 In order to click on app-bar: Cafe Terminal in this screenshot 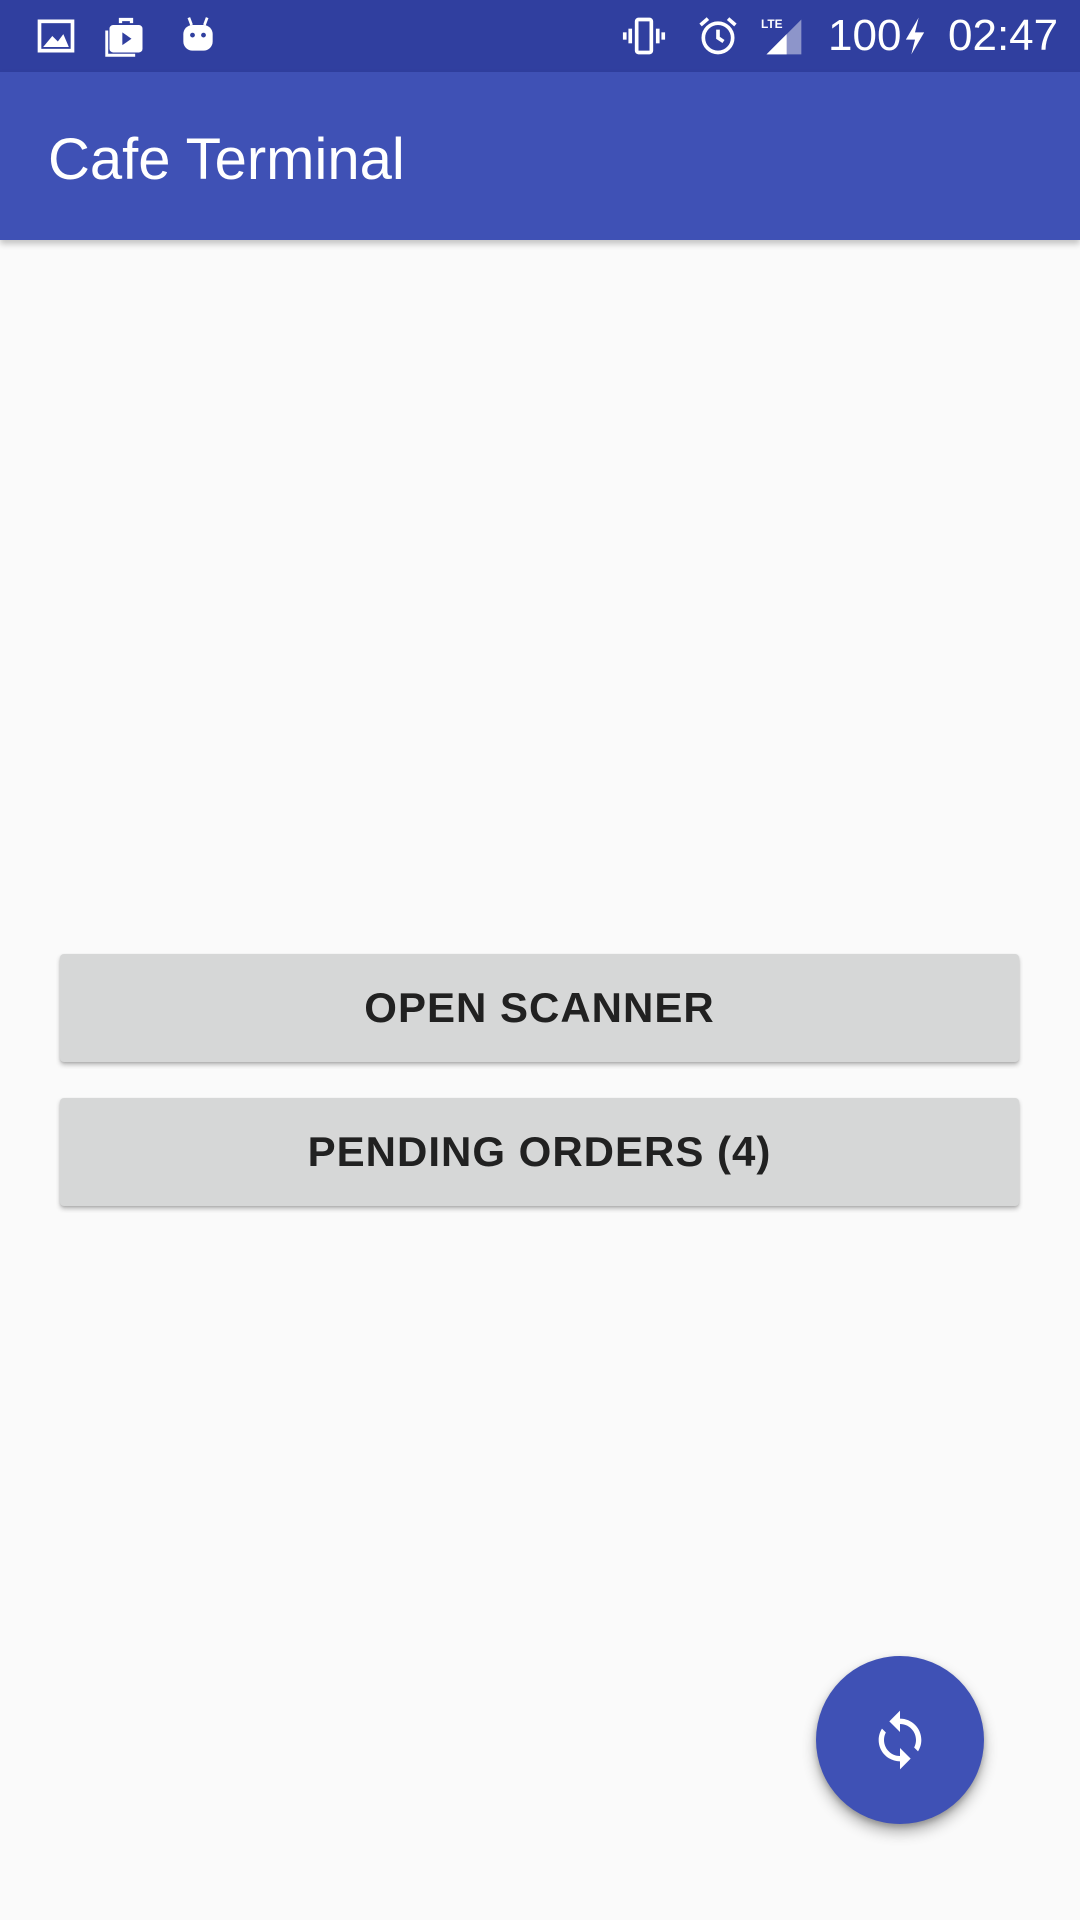, I will do `click(540, 156)`.